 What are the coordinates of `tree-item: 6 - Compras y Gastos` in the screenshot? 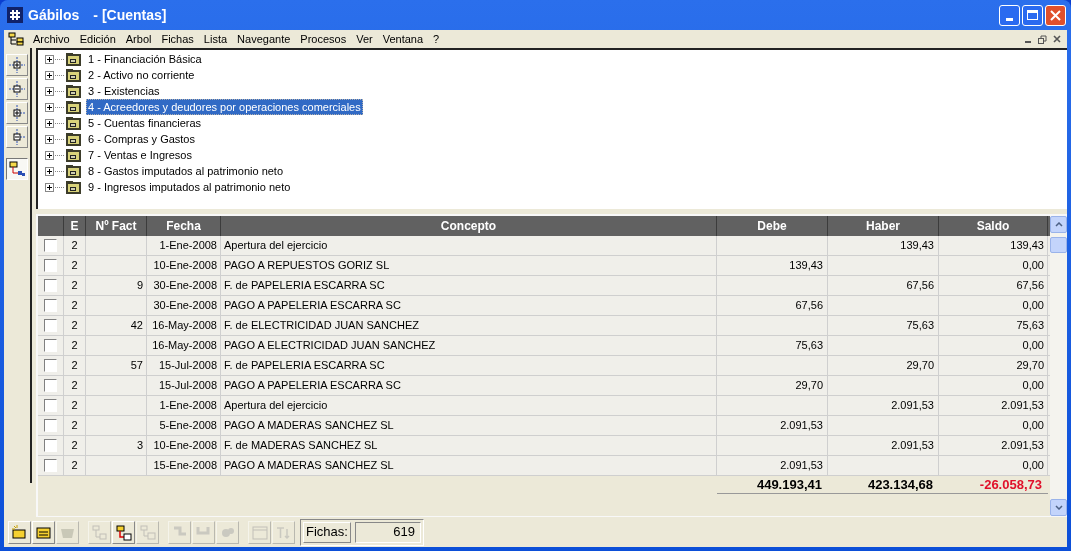 It's located at (141, 139).